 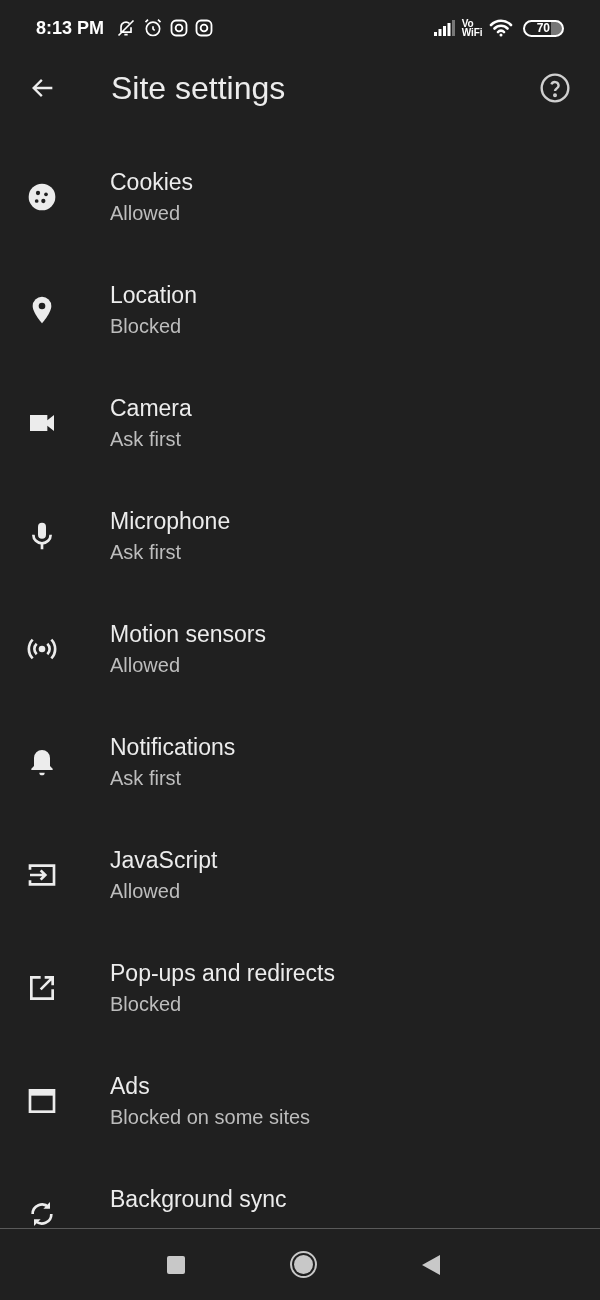 What do you see at coordinates (300, 422) in the screenshot?
I see `settings-item: Camera Ask first` at bounding box center [300, 422].